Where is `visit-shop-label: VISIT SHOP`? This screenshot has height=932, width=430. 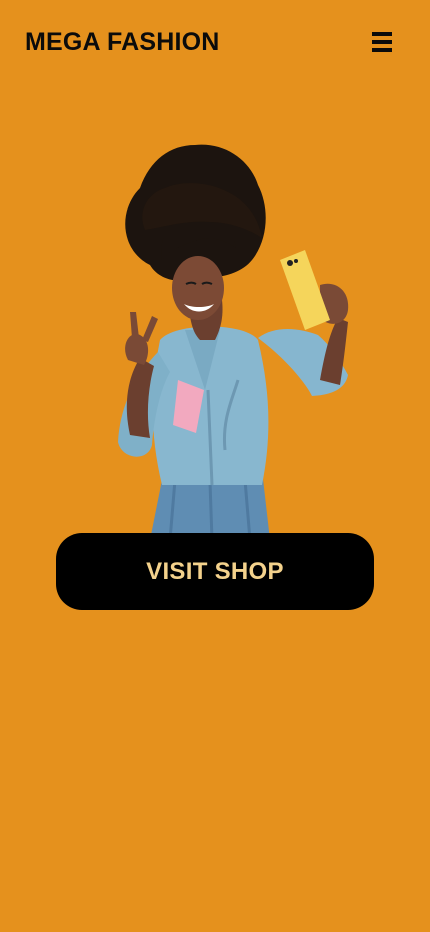
visit-shop-label: VISIT SHOP is located at coordinates (215, 571).